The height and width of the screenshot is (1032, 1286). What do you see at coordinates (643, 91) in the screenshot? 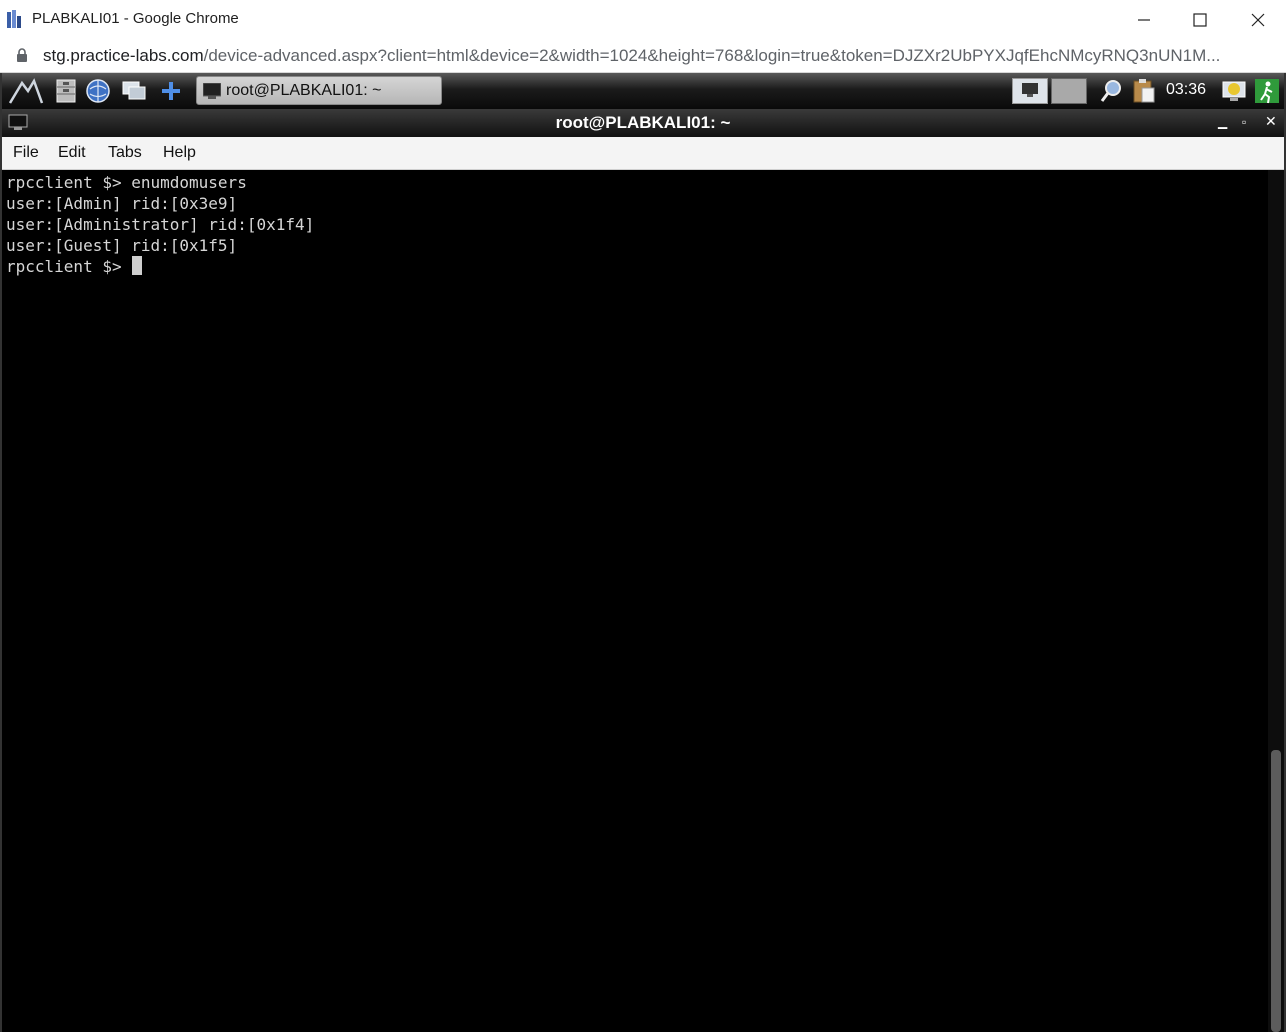
I see `taskbar: root@PLABKALI01: ~ 03:36` at bounding box center [643, 91].